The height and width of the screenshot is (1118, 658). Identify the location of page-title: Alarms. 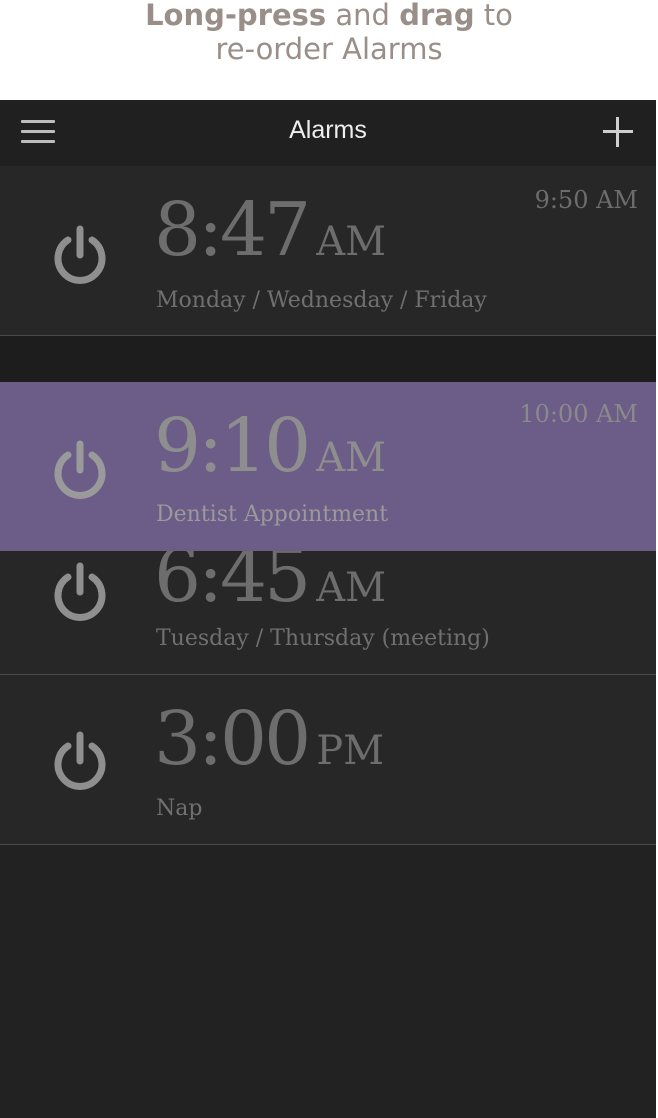
(328, 130).